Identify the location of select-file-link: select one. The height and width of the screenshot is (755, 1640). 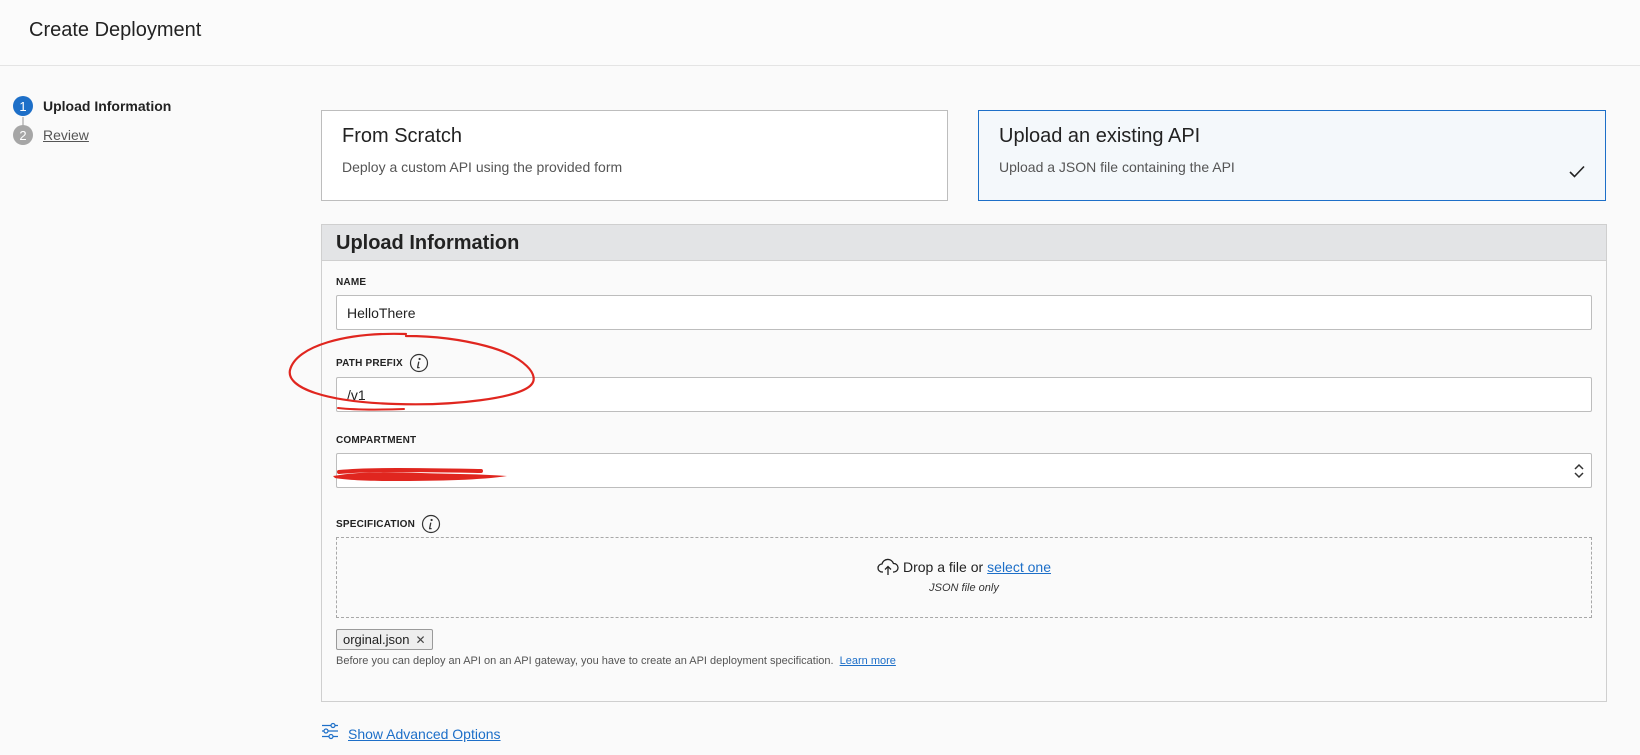
(1019, 567).